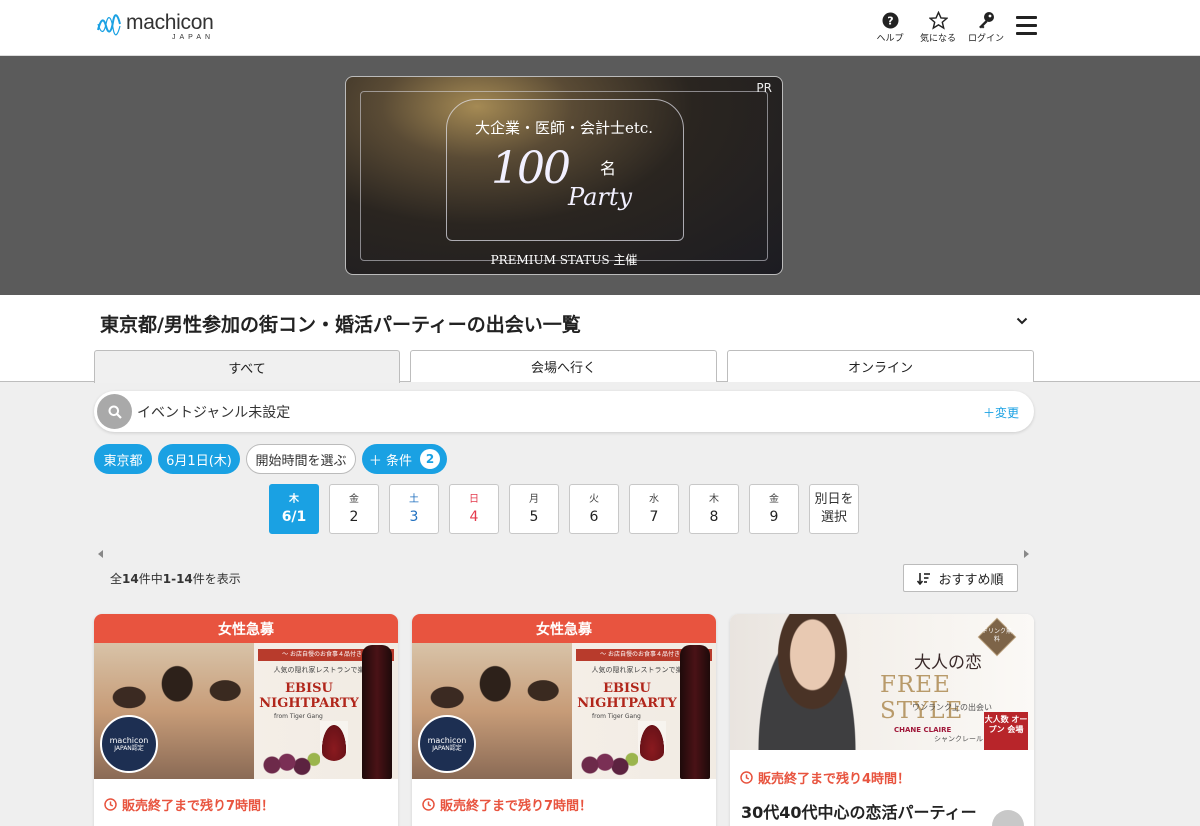  Describe the element at coordinates (958, 739) in the screenshot. I see `venue-logo-subtext: シャンクレール` at that location.